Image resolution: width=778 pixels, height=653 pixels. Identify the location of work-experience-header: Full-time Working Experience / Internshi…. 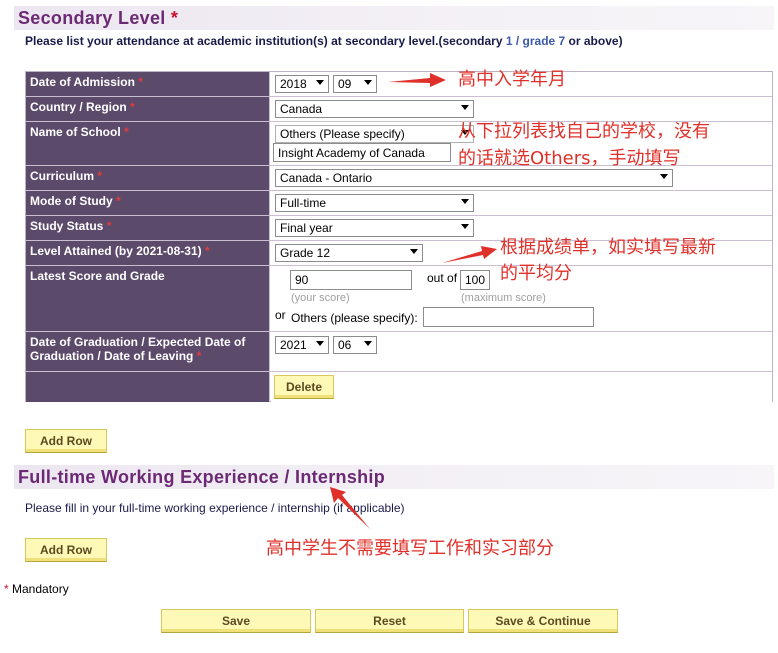
(394, 477).